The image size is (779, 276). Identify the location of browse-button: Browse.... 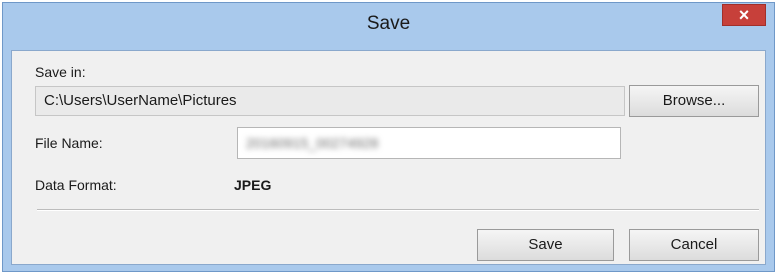
(694, 101).